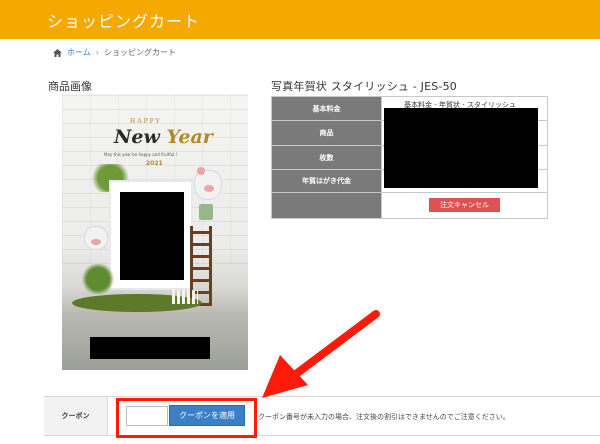 This screenshot has width=600, height=444. What do you see at coordinates (384, 417) in the screenshot?
I see `coupon-note: クーポン番号が未入力の場合、注文後の割引はできませんのでご注意ください。` at bounding box center [384, 417].